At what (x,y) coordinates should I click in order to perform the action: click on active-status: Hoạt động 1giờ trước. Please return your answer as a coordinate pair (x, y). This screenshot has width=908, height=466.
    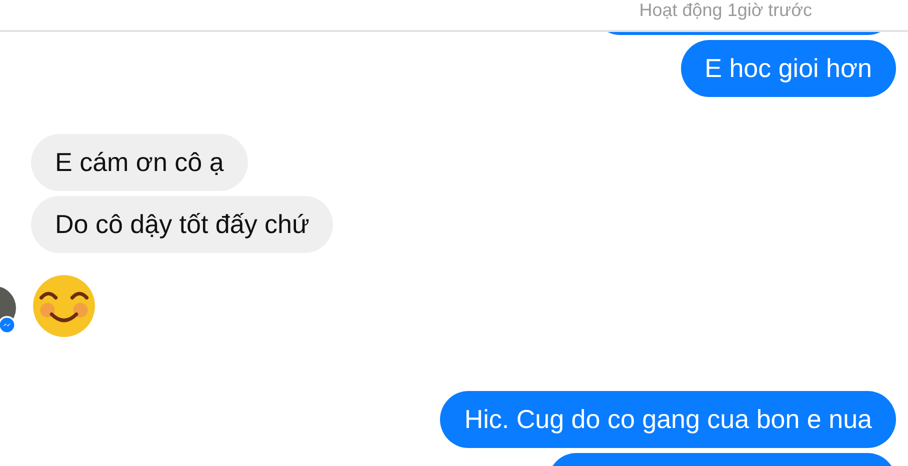
    Looking at the image, I should click on (725, 10).